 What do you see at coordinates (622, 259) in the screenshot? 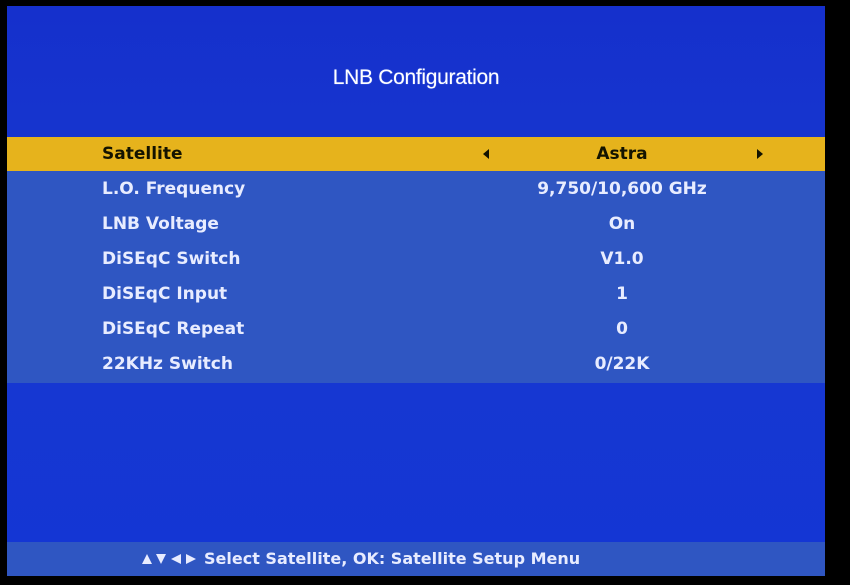
I see `menu-row-value: V1.0` at bounding box center [622, 259].